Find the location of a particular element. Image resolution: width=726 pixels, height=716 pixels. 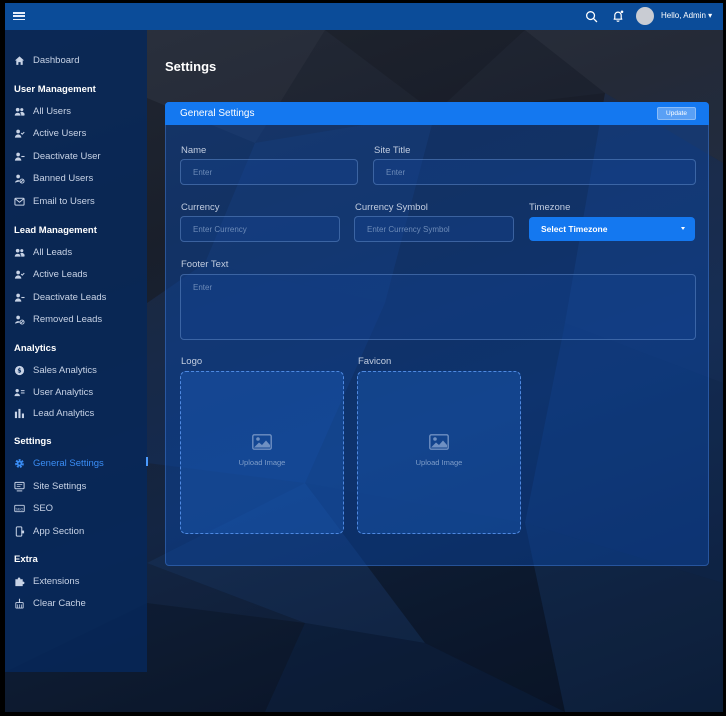

sidebar-item-extensions: Extensions is located at coordinates (46, 581).